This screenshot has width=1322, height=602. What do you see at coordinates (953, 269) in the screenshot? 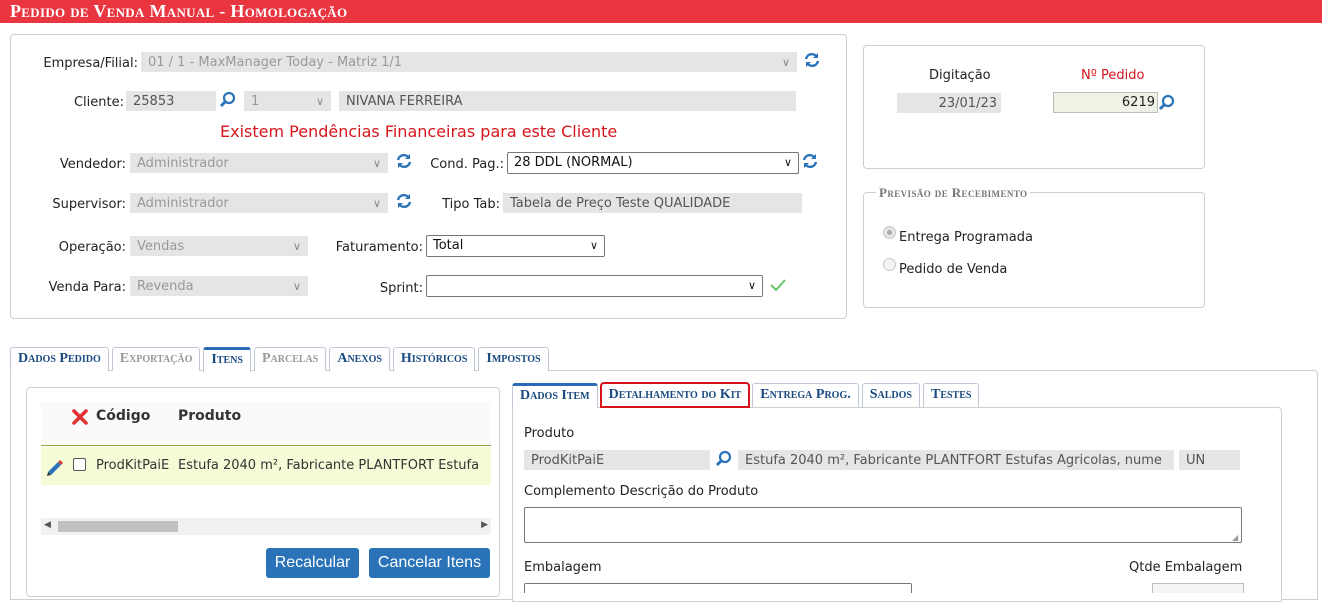
I see `pedido-venda-label: Pedido de Venda` at bounding box center [953, 269].